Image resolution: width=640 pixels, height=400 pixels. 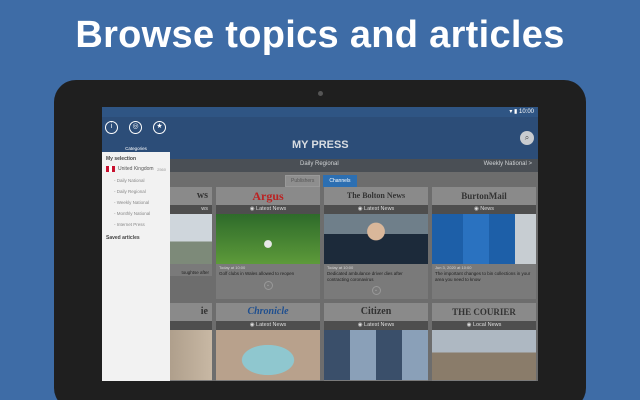 What do you see at coordinates (136, 221) in the screenshot?
I see `drawer-item-internet-press: - Internet Press` at bounding box center [136, 221].